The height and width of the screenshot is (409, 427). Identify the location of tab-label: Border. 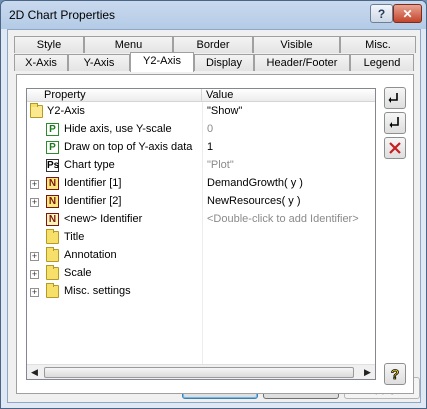
(213, 45).